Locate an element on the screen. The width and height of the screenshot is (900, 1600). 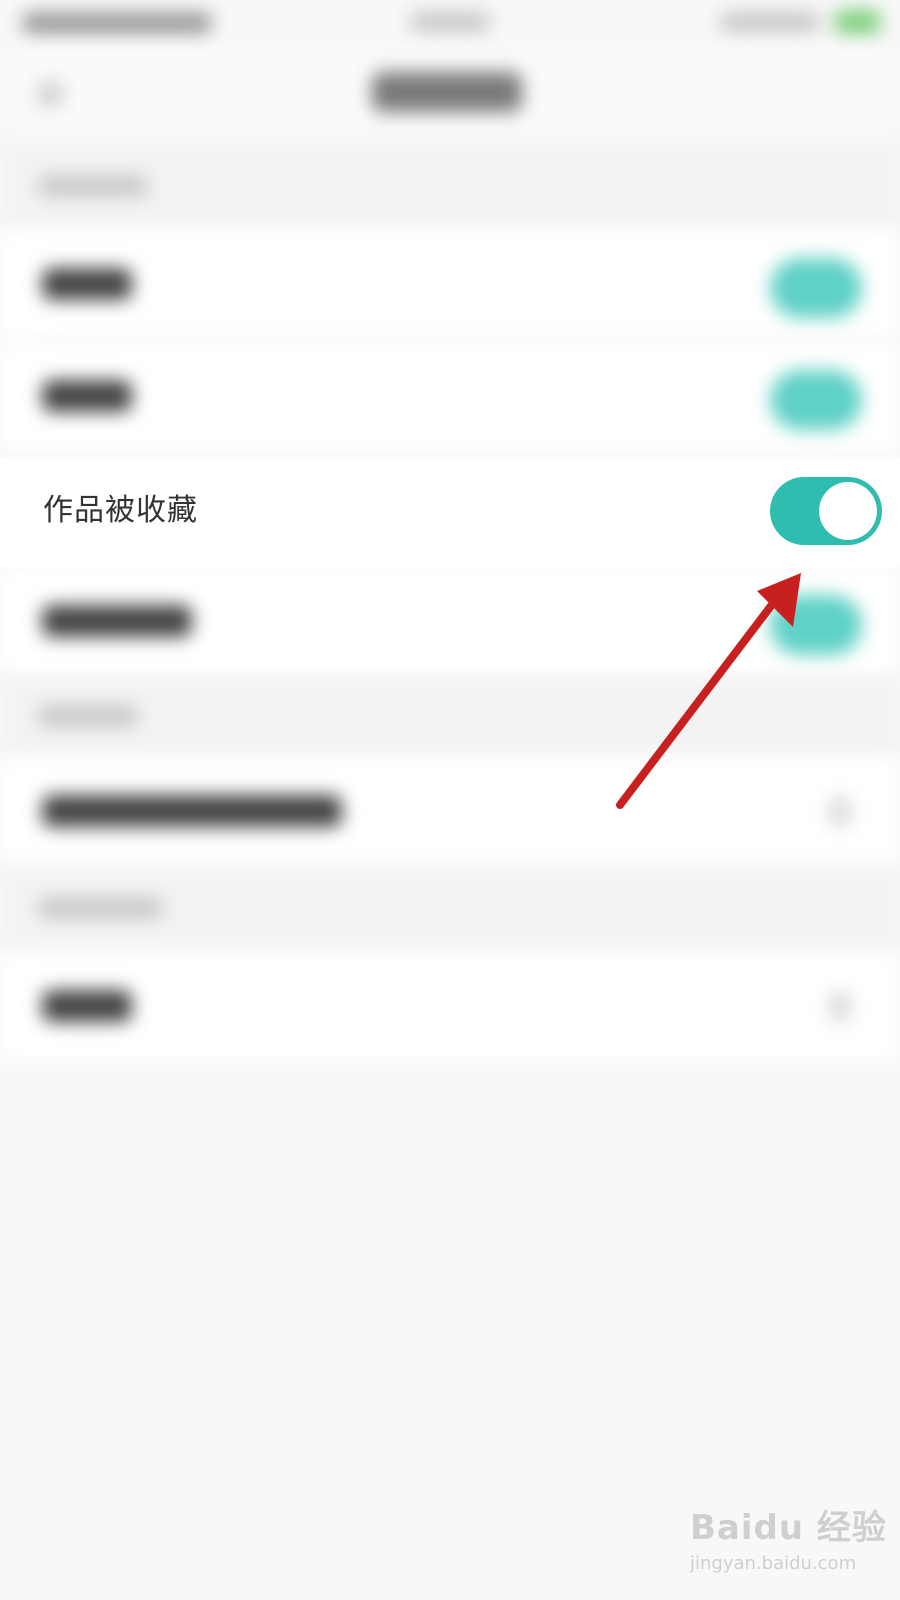
baidu-jingyan-logo: Baidu 经验 is located at coordinates (788, 1528).